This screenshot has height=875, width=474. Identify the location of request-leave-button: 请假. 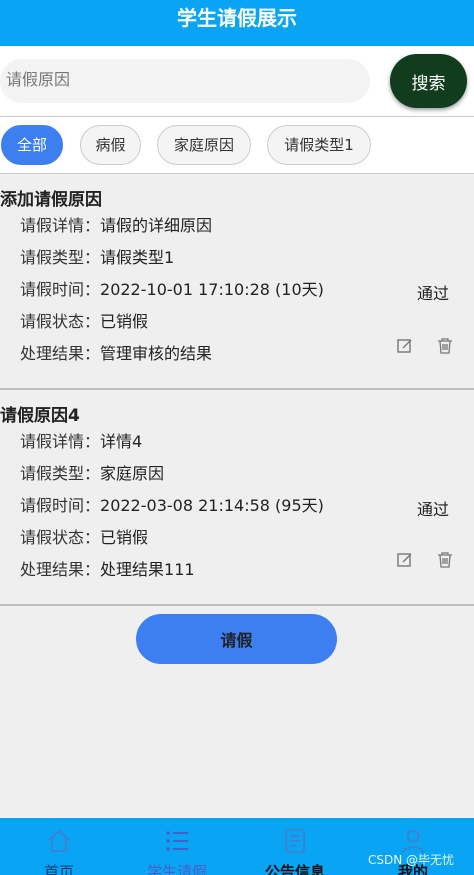
(236, 639).